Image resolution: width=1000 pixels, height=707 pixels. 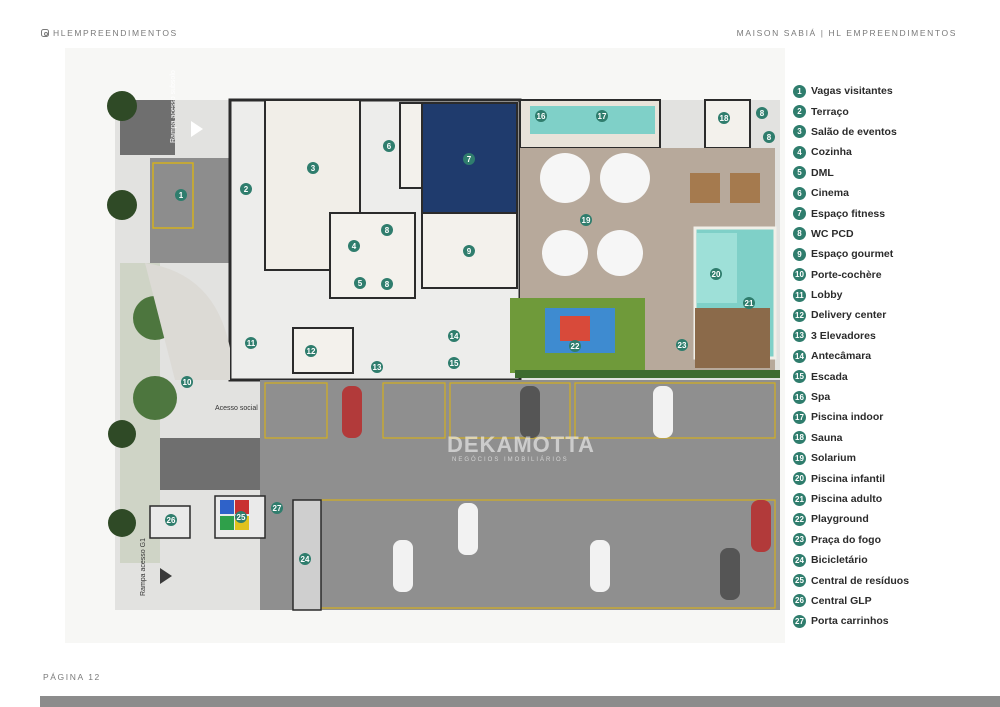 I want to click on badge-9: 9, so click(x=469, y=251).